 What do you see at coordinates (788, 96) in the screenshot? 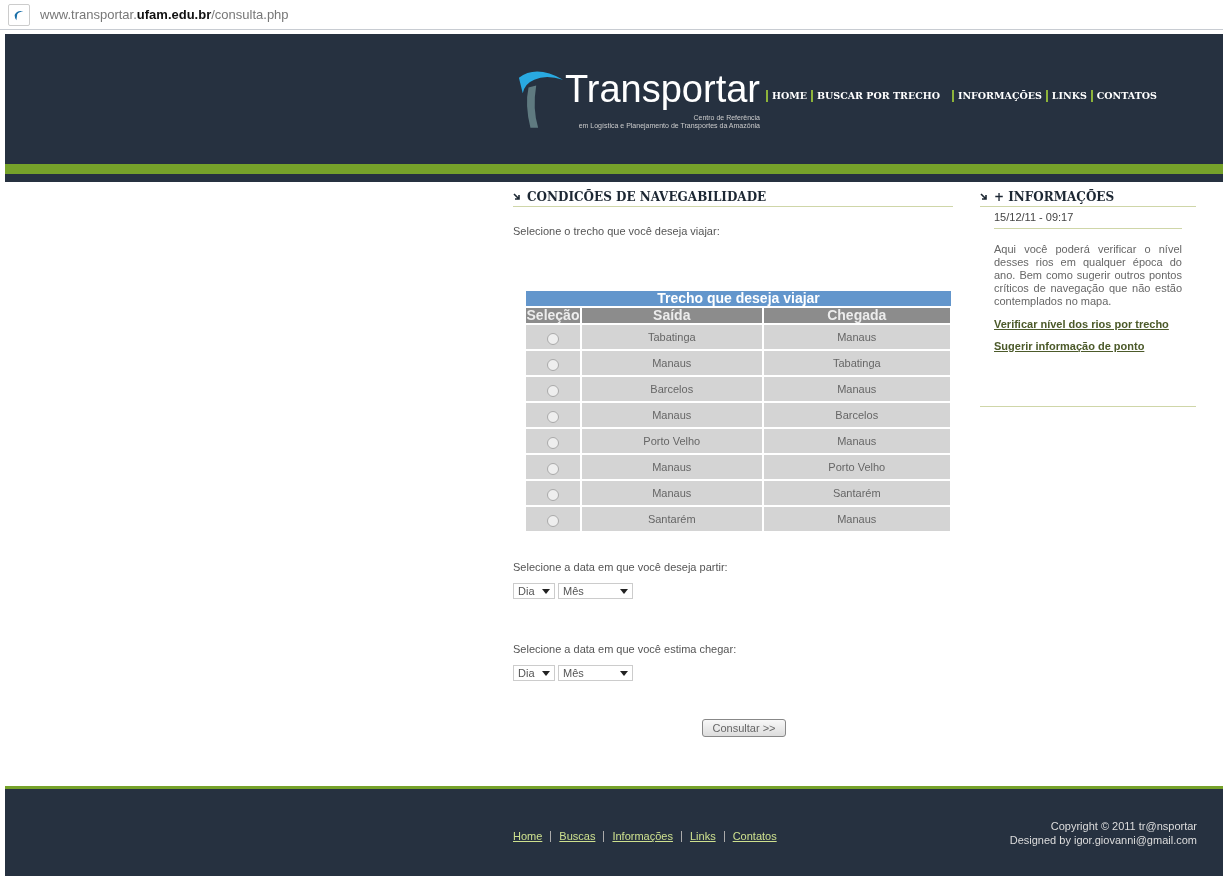
I see `nav-link: HOME` at bounding box center [788, 96].